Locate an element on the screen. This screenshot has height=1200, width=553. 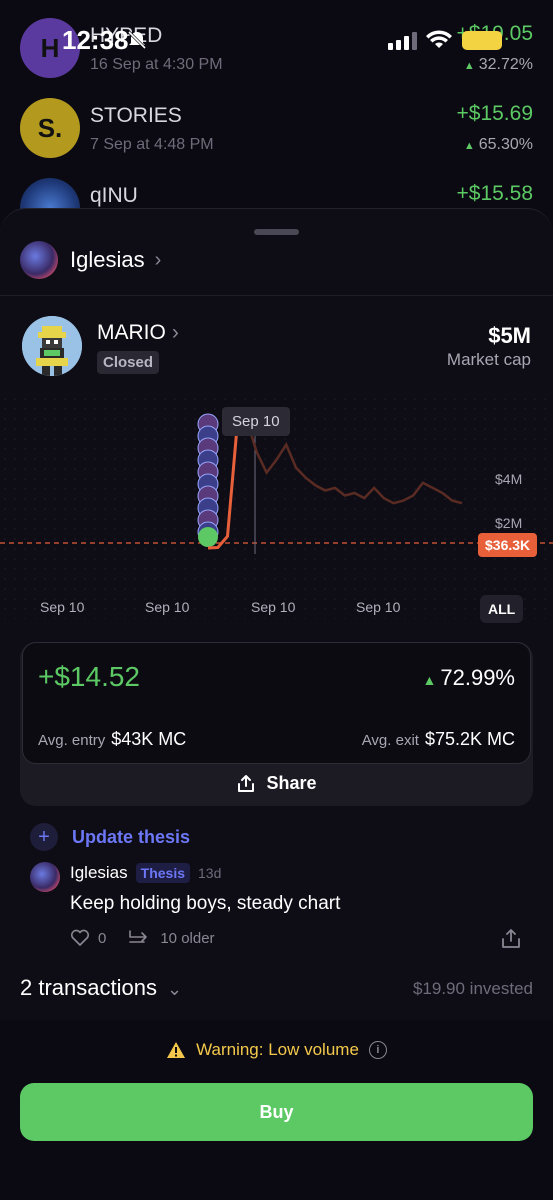
market-cap-value: $5M is located at coordinates (509, 335).